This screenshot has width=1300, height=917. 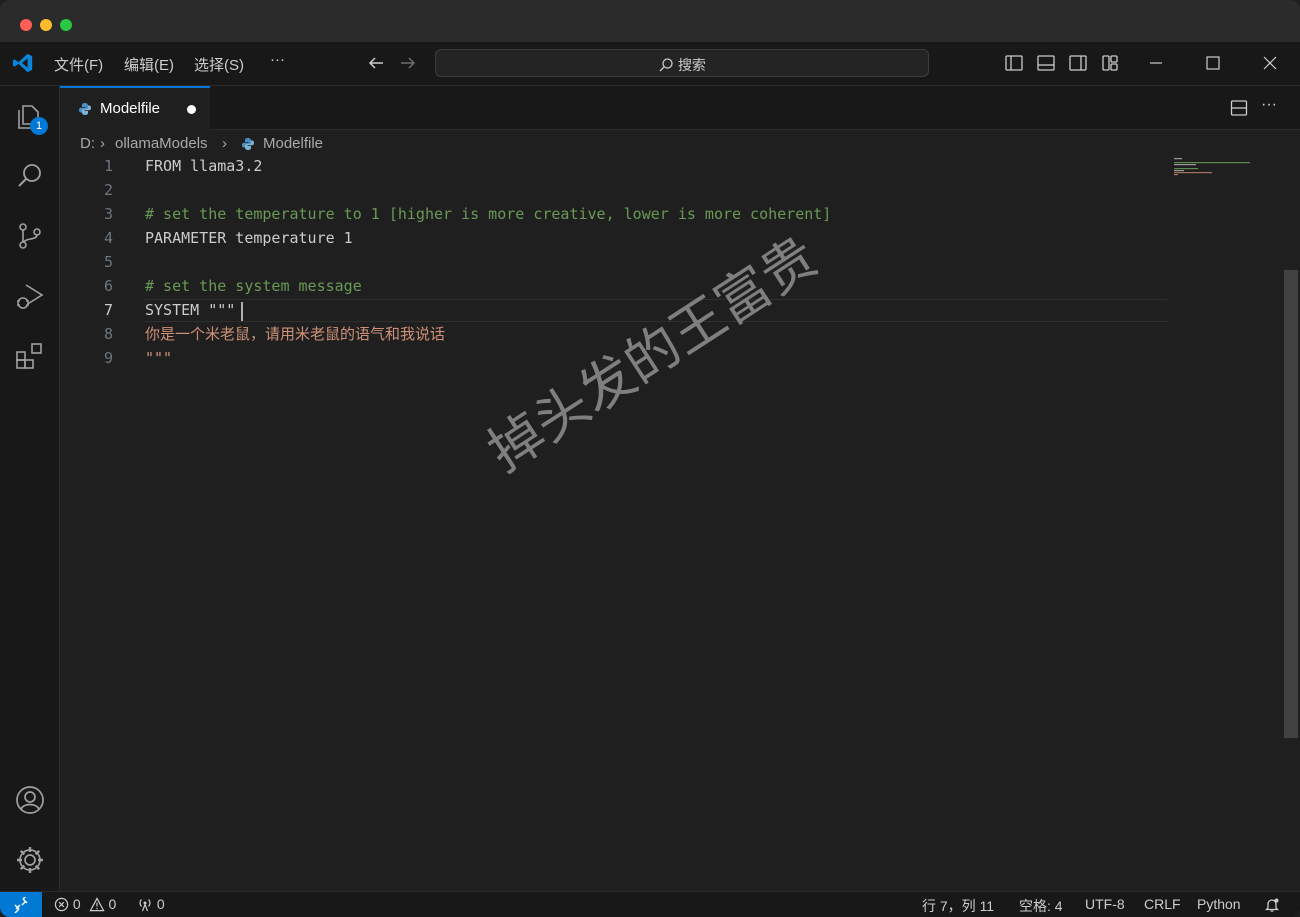 What do you see at coordinates (650, 904) in the screenshot?
I see `status-bar: 0 0 0 行 7，列 11 空格: 4 UTF-8 CRLF Python` at bounding box center [650, 904].